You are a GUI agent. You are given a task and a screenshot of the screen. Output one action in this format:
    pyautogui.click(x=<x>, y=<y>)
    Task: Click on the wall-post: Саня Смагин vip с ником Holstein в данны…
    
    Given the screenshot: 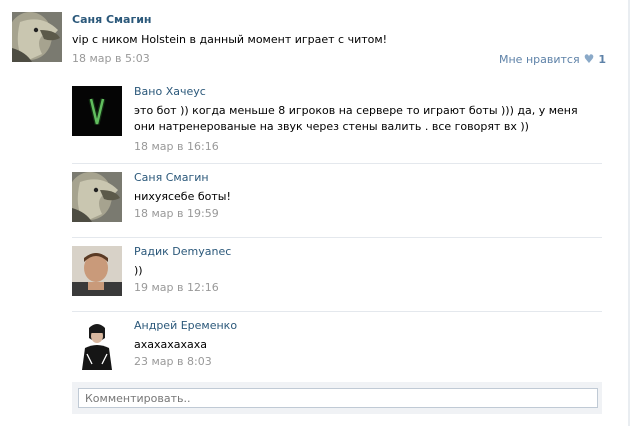 What is the action you would take?
    pyautogui.click(x=315, y=42)
    